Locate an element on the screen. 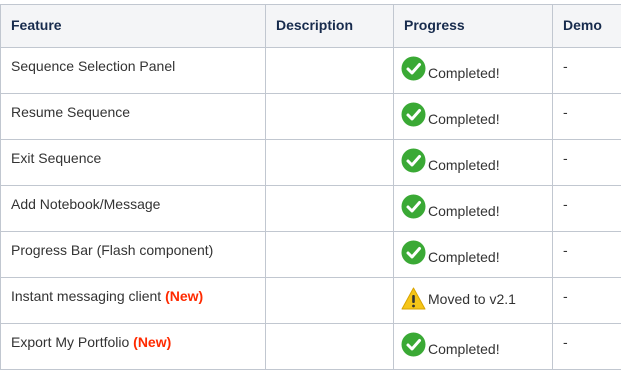 The width and height of the screenshot is (621, 381). header-progress: Progress is located at coordinates (473, 26).